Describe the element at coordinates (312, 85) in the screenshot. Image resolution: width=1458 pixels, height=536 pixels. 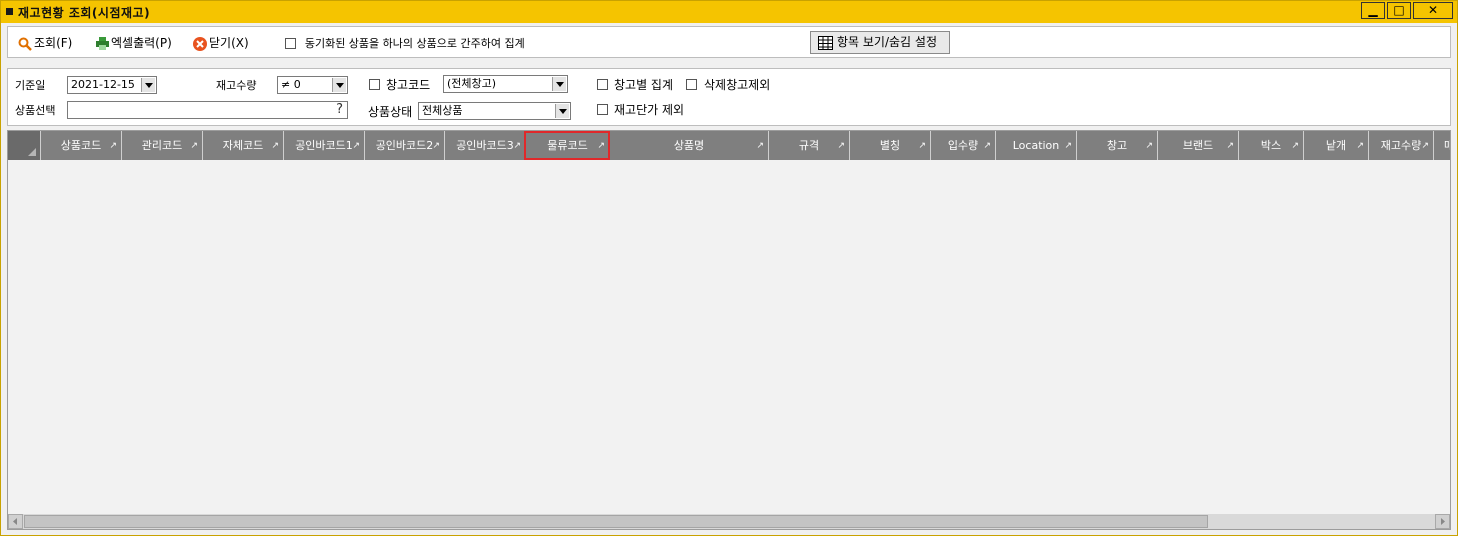
I see `stock-qty-select: ≠ 0` at that location.